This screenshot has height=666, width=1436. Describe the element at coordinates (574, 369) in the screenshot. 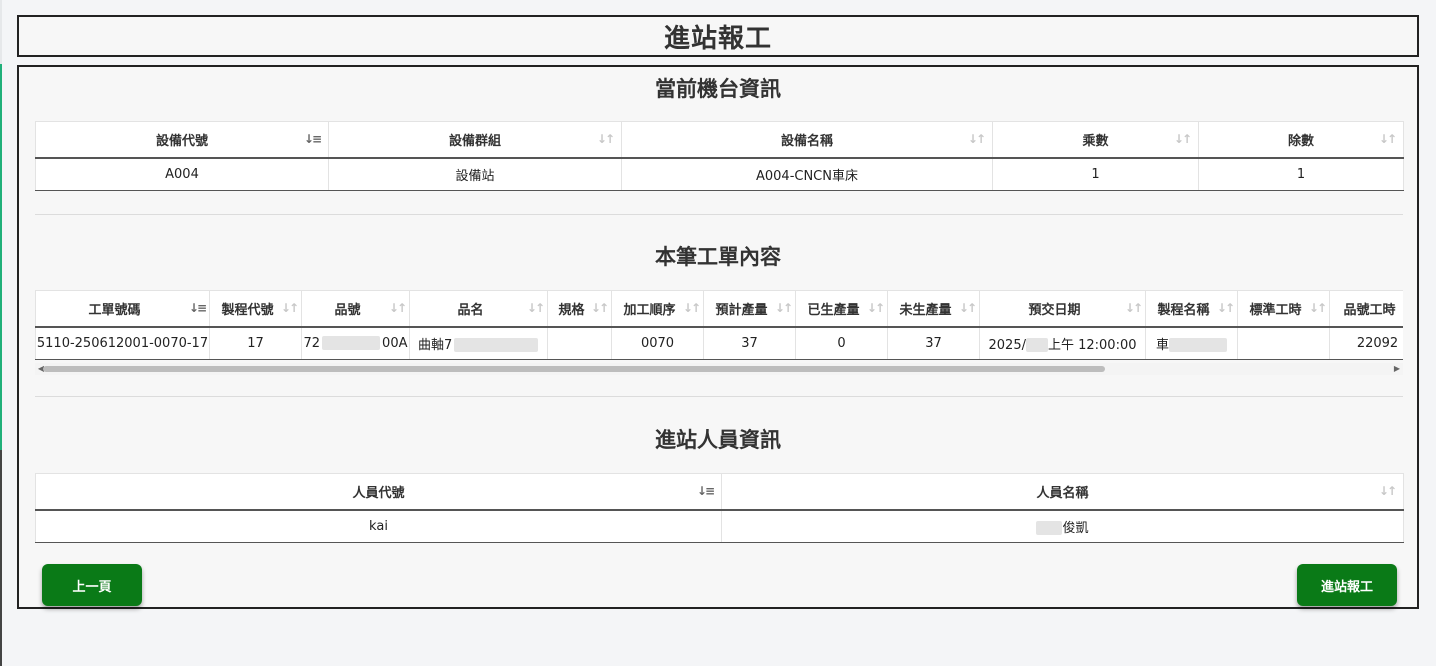

I see `scroll-thumb` at that location.